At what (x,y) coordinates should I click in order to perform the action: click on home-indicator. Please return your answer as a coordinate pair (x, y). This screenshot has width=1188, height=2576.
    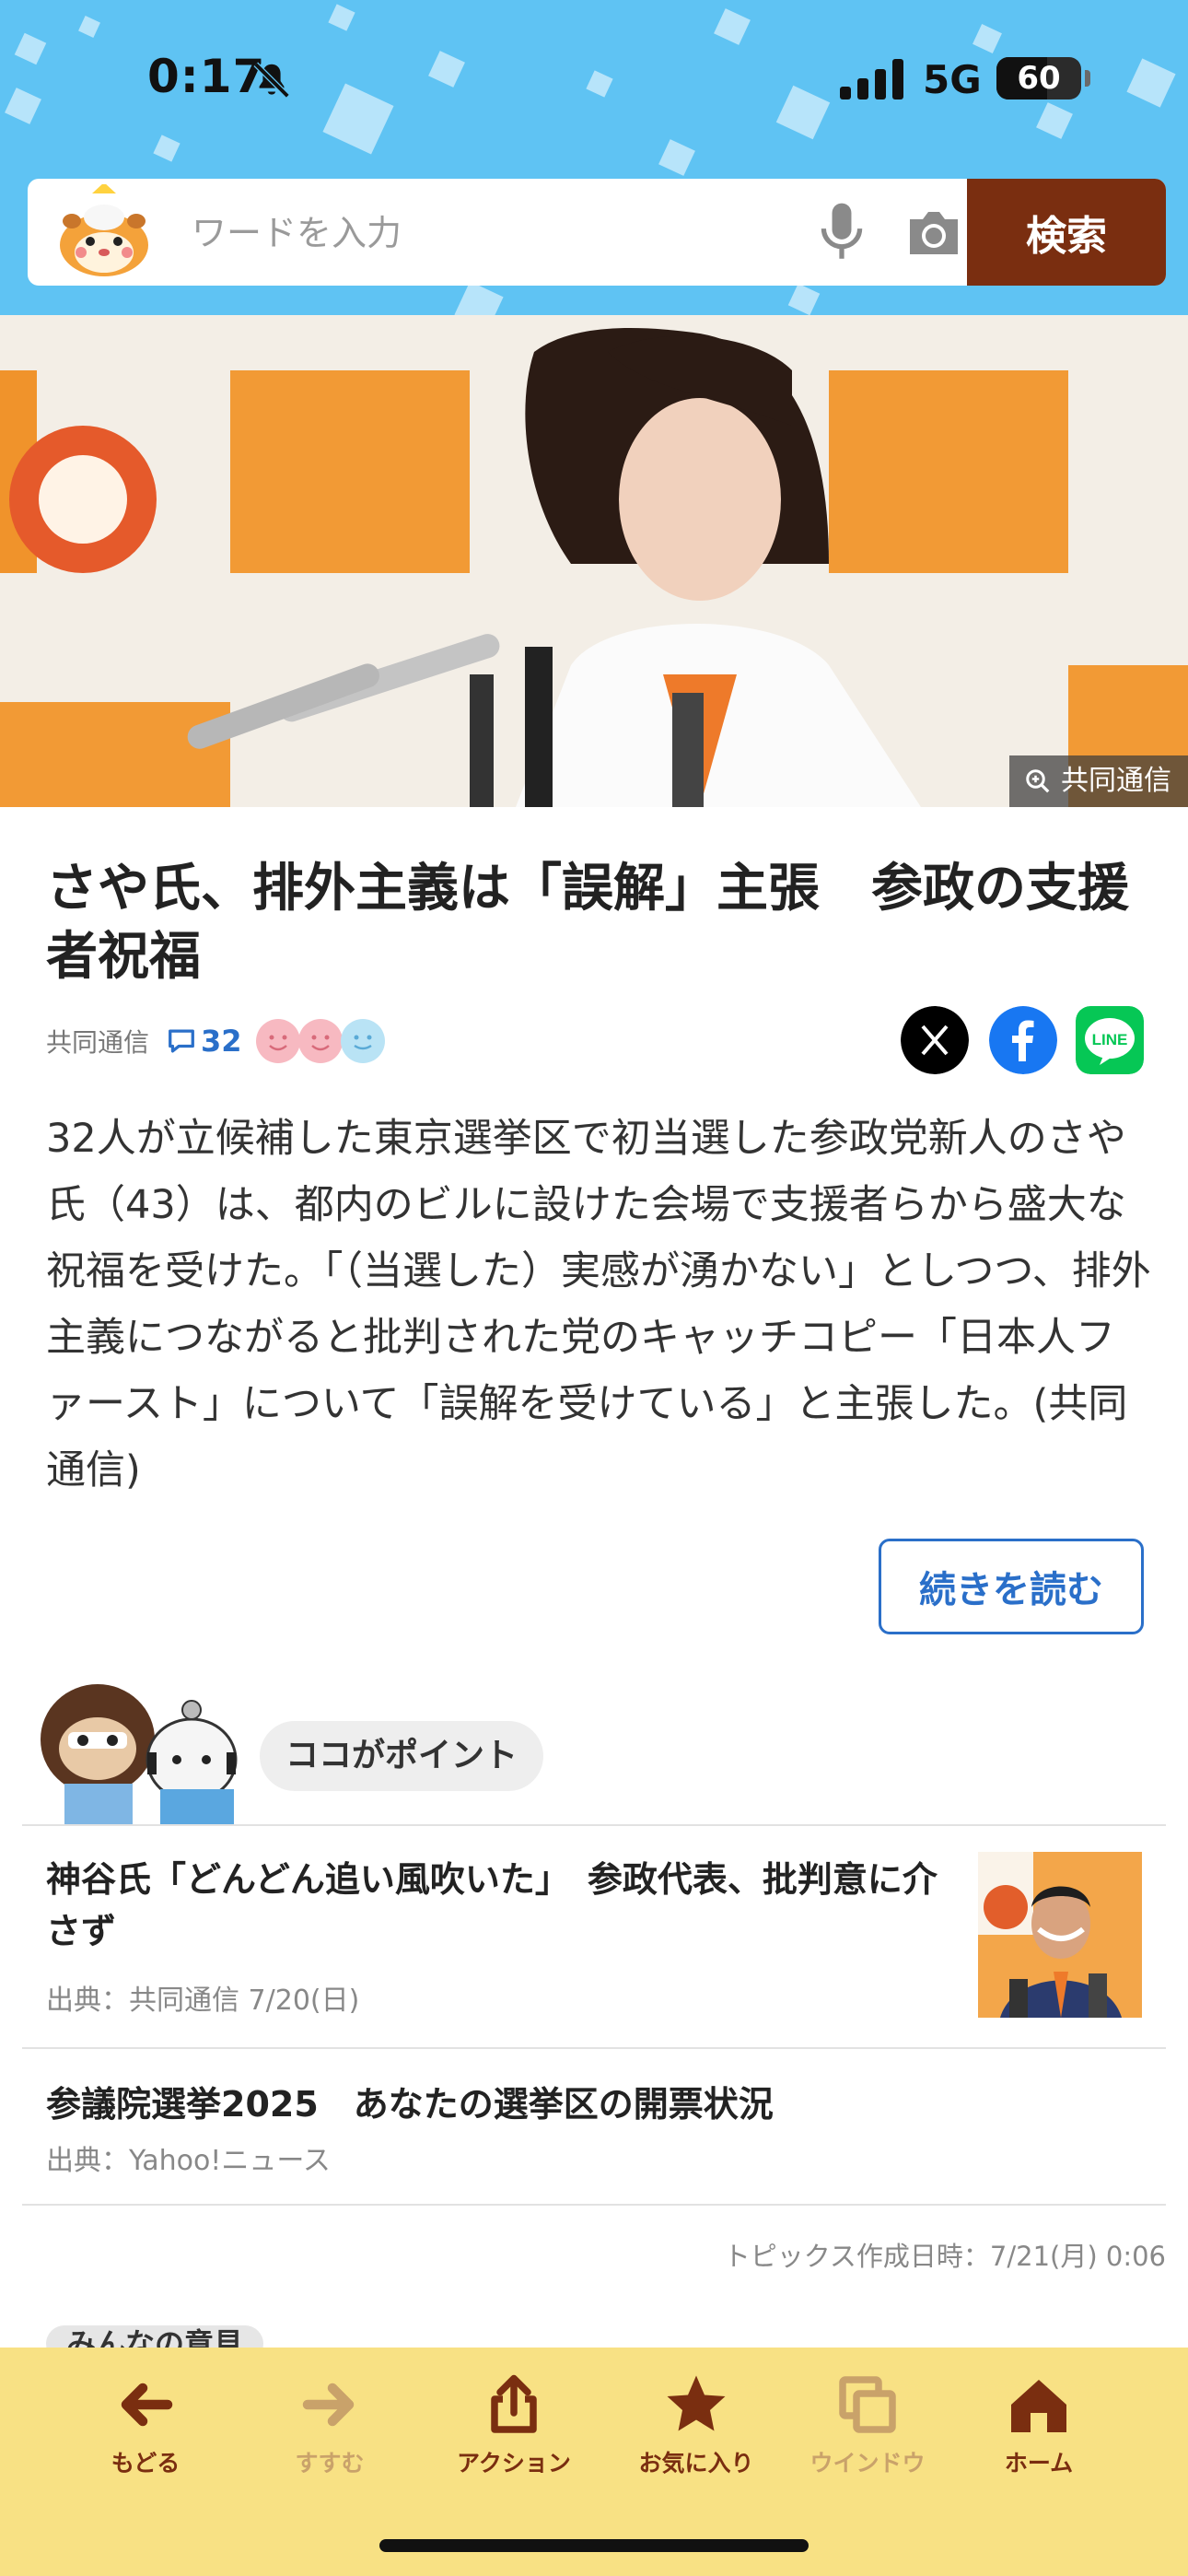
    Looking at the image, I should click on (594, 2545).